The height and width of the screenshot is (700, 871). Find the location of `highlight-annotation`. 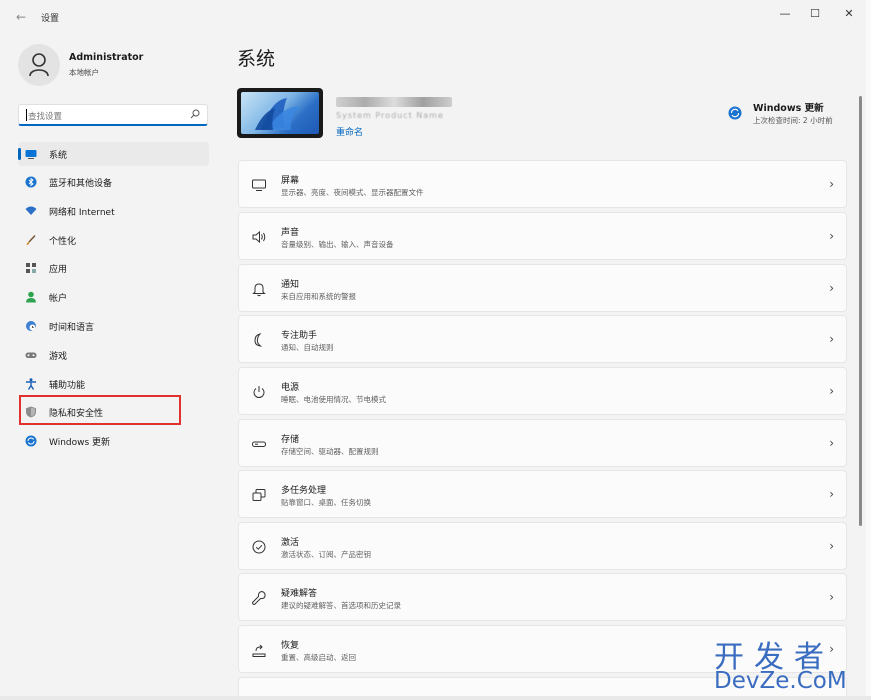

highlight-annotation is located at coordinates (100, 410).